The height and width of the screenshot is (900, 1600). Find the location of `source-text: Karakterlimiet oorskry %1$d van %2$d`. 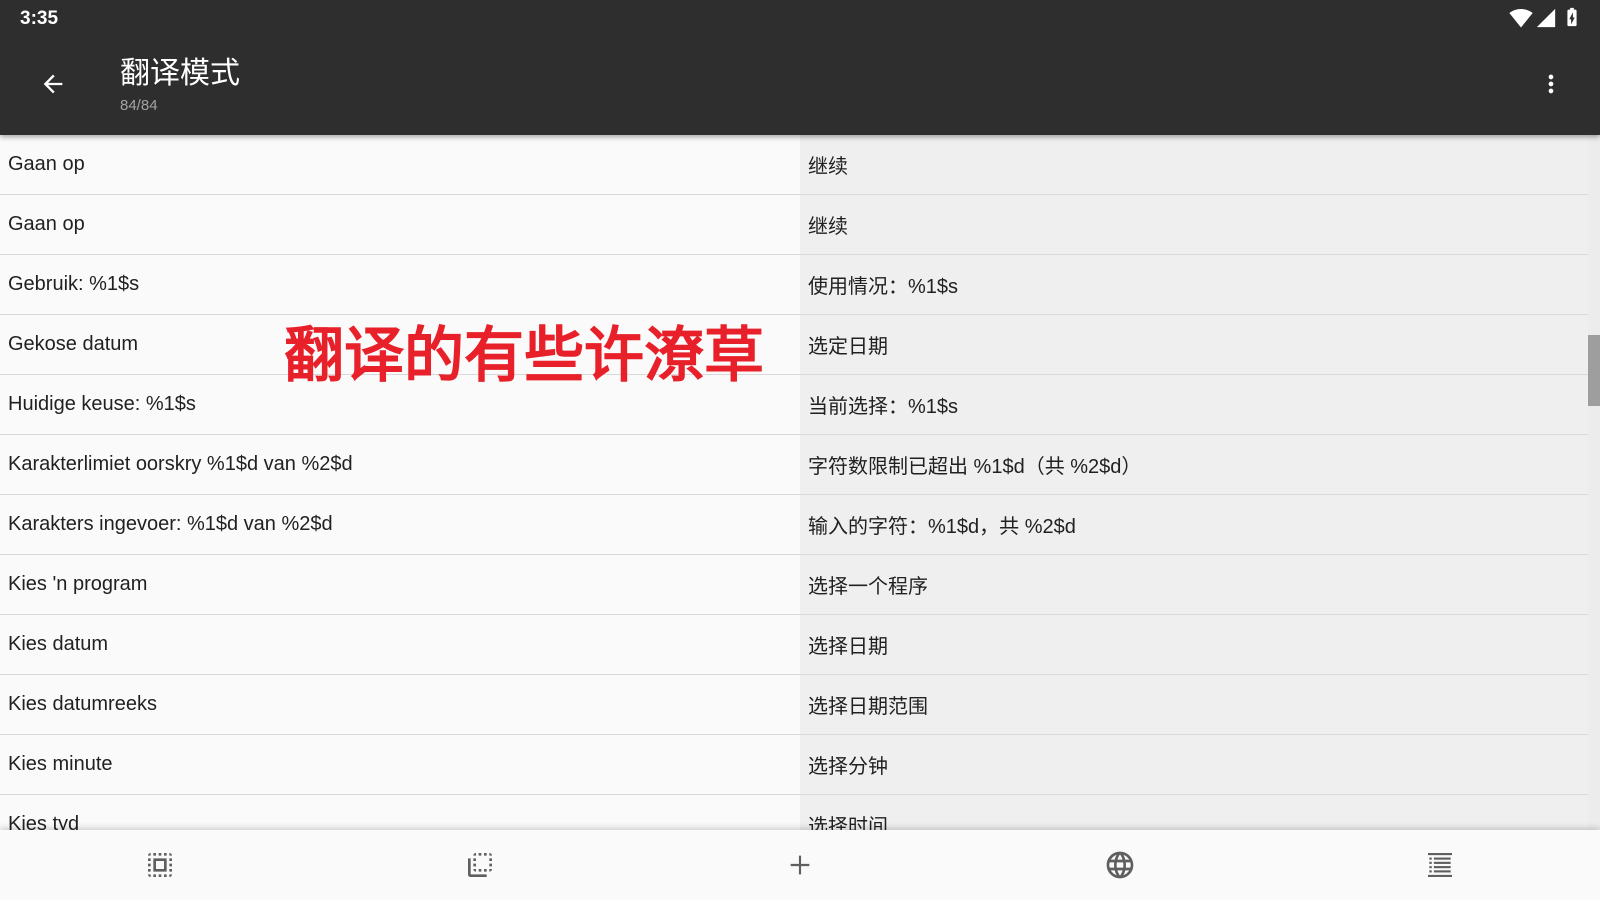

source-text: Karakterlimiet oorskry %1$d van %2$d is located at coordinates (400, 464).